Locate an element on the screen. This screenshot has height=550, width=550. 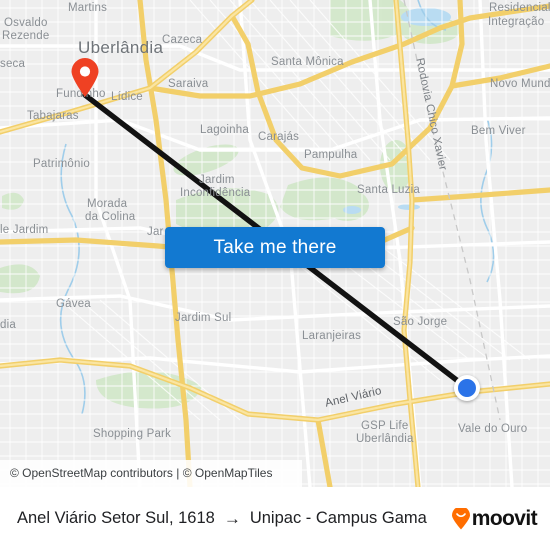
location-dot-icon is located at coordinates (467, 388).